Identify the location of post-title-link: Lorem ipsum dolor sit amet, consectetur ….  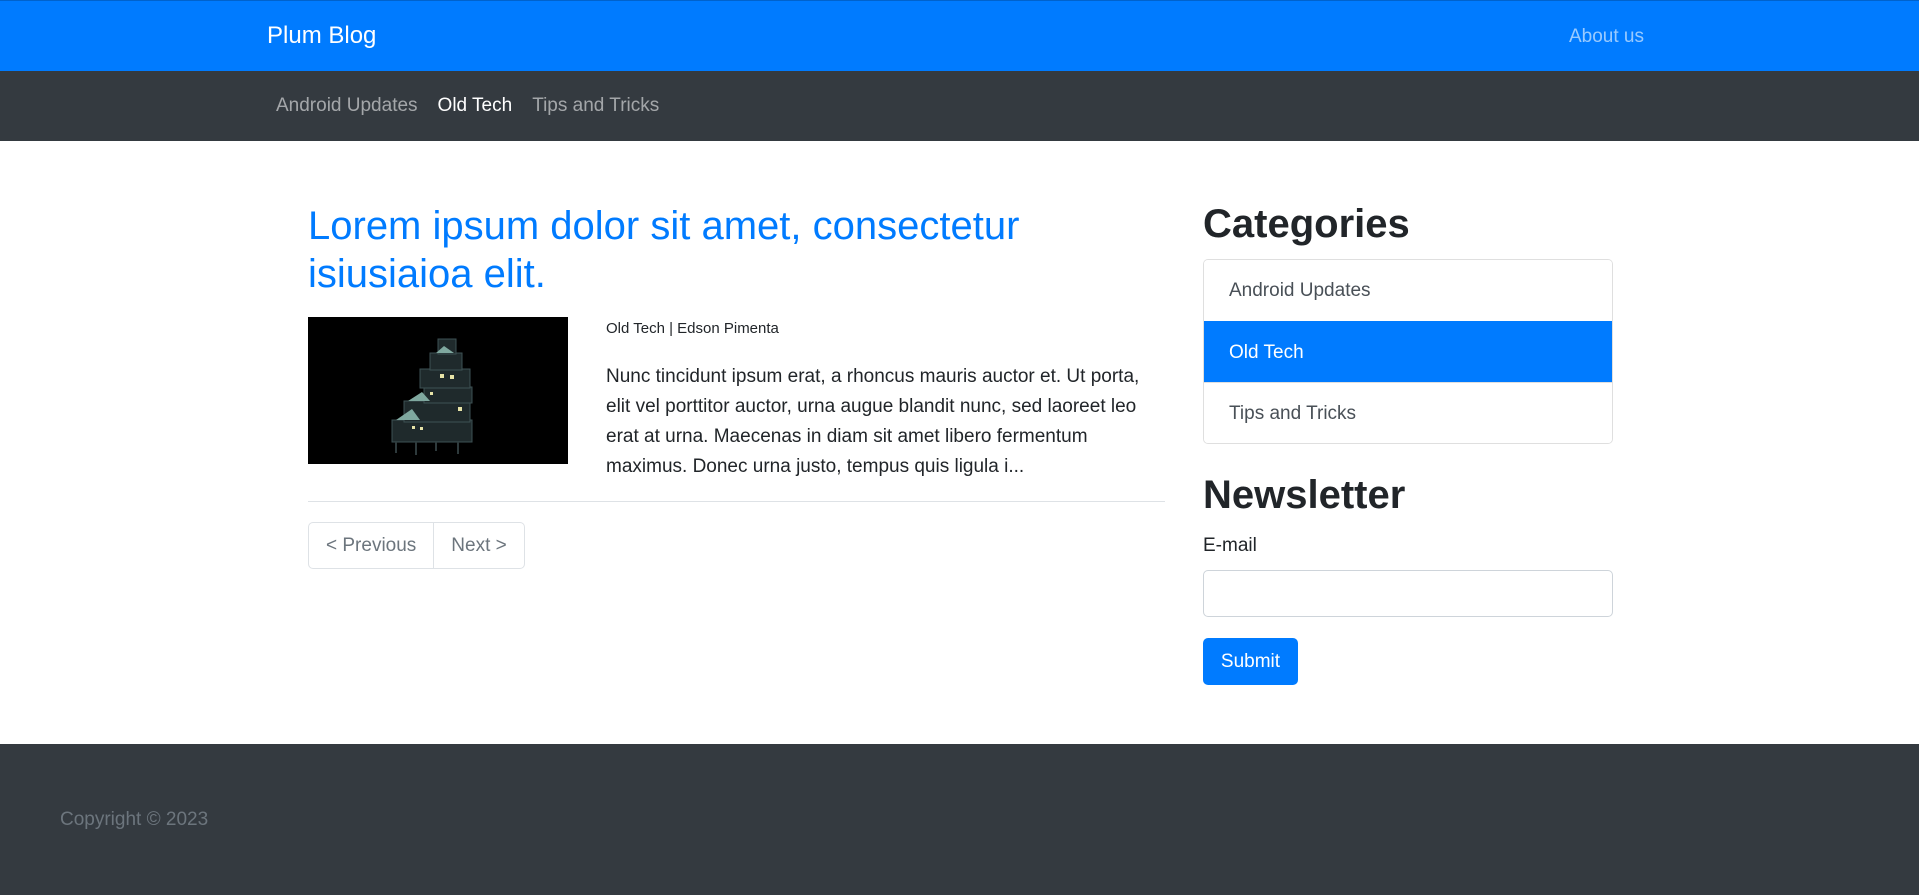
(708, 250).